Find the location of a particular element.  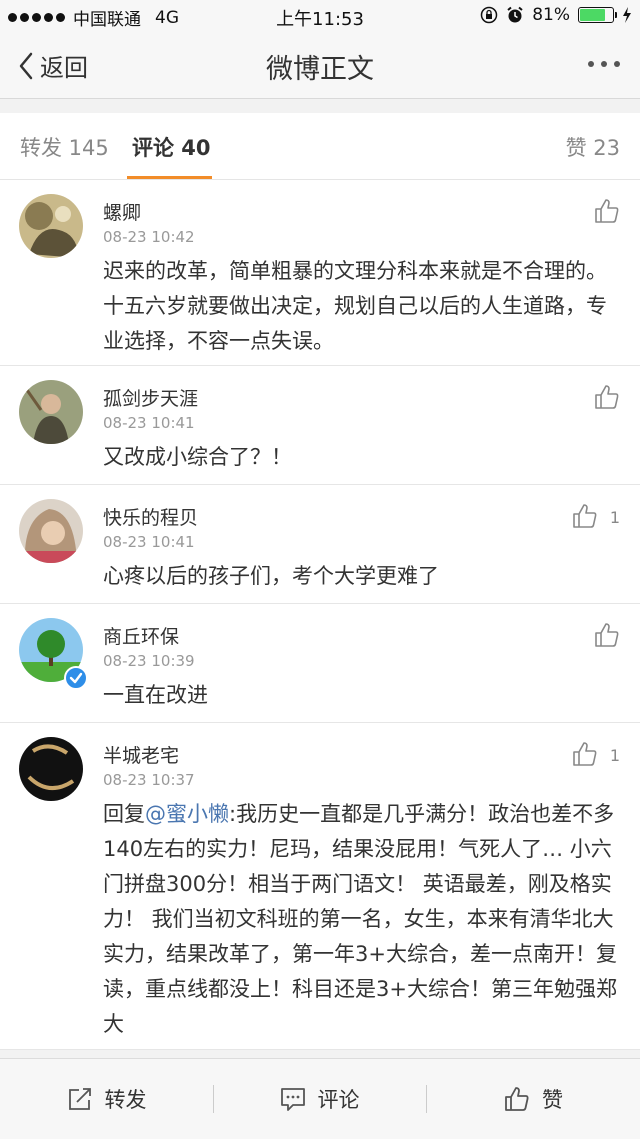

nav-bar: 返回 微博正文 is located at coordinates (320, 65).